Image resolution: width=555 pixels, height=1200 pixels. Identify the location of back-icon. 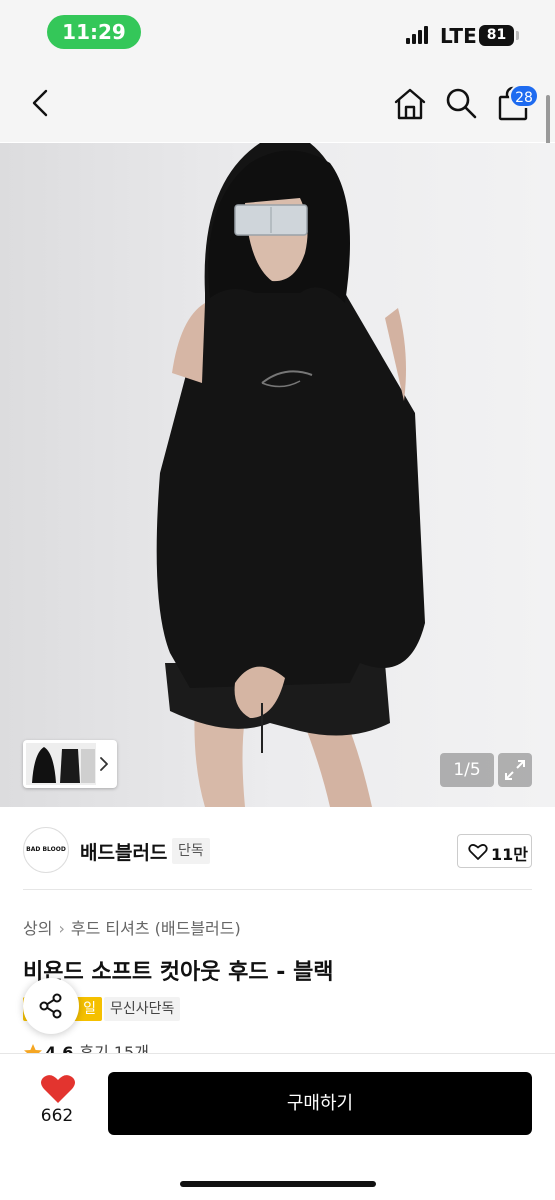
(41, 103).